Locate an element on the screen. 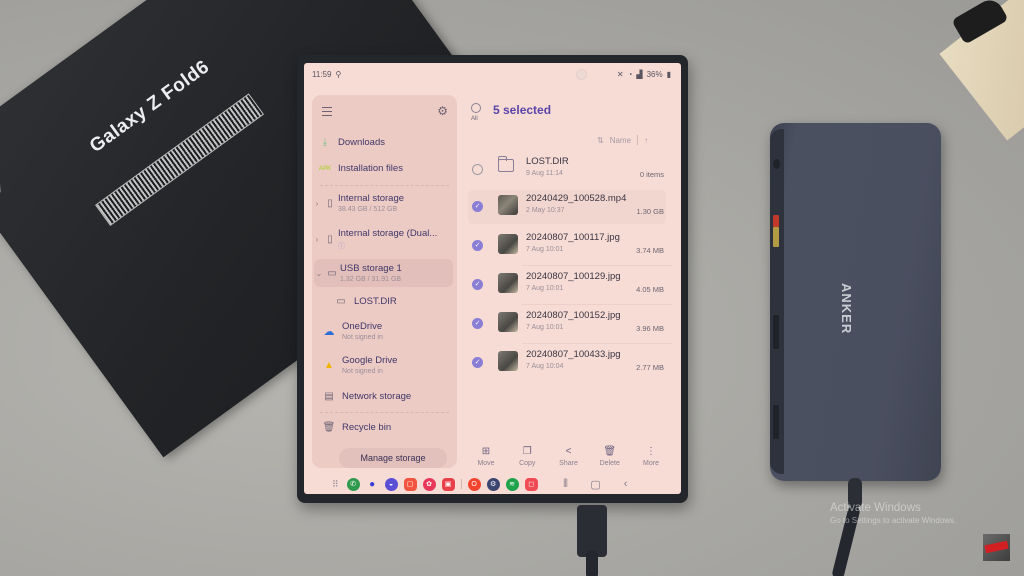  move-button: ⊞ Move is located at coordinates (486, 459).